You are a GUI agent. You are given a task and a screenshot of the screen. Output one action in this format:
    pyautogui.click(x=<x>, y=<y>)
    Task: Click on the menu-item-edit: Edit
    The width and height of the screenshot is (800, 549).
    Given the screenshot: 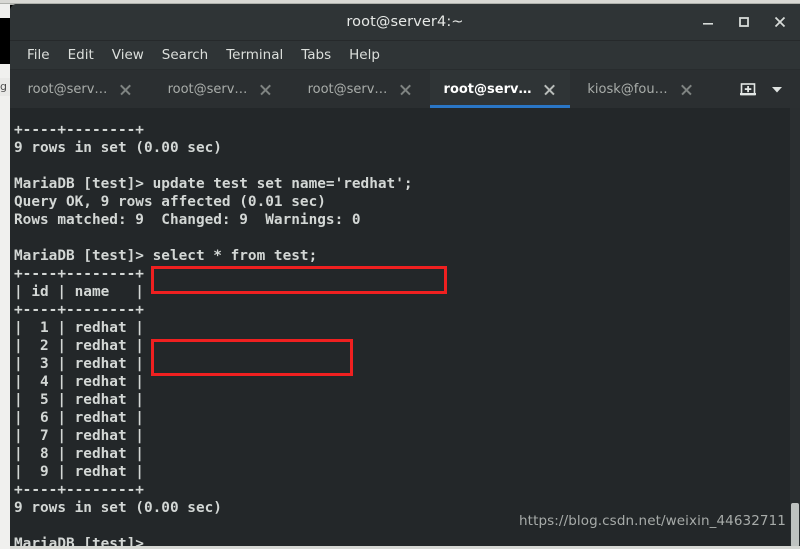 What is the action you would take?
    pyautogui.click(x=81, y=55)
    